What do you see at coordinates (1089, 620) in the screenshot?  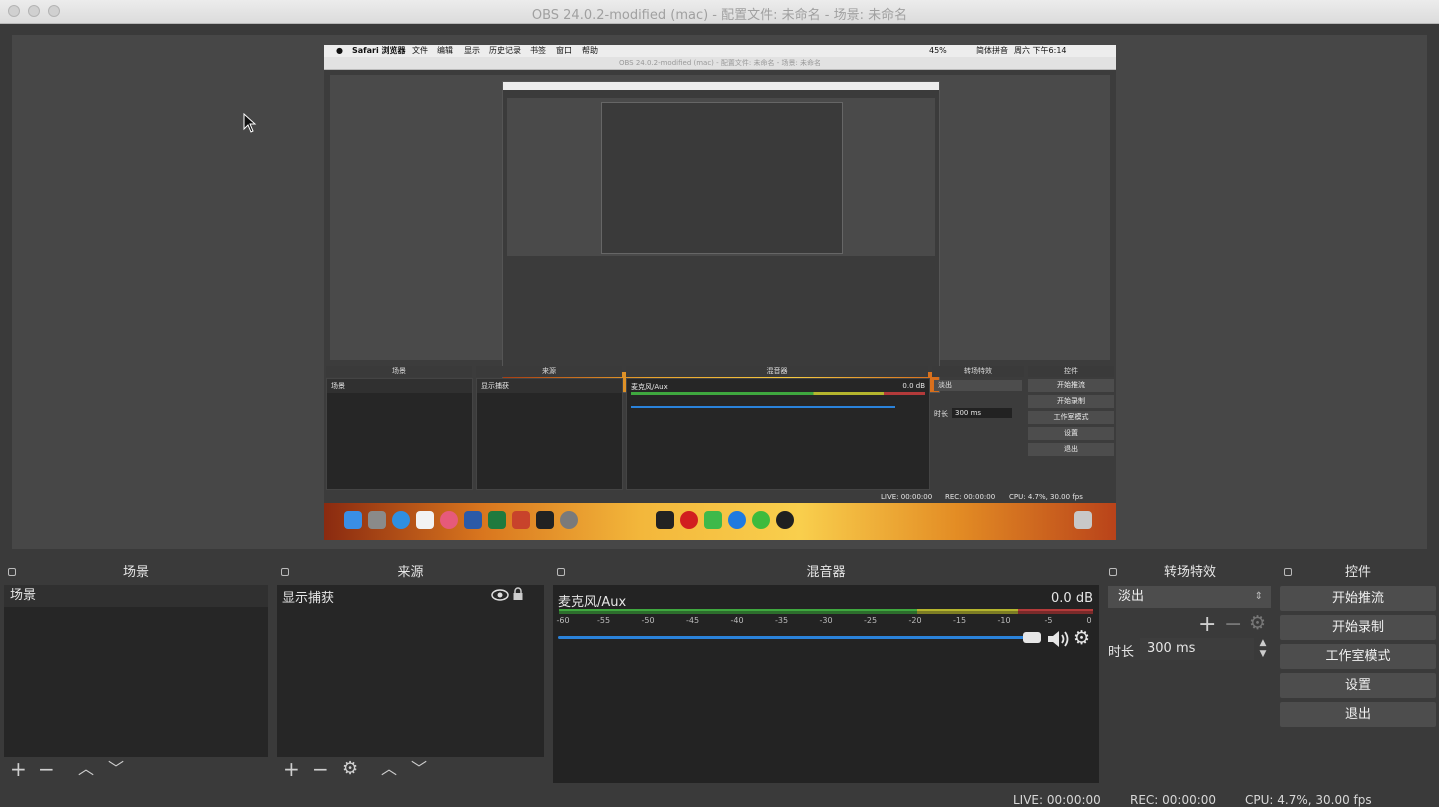 I see `meter-tick-label: 0` at bounding box center [1089, 620].